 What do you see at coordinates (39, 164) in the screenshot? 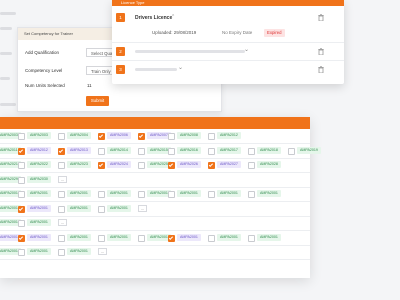
I see `unit-code-chip: AMPA2022` at bounding box center [39, 164].